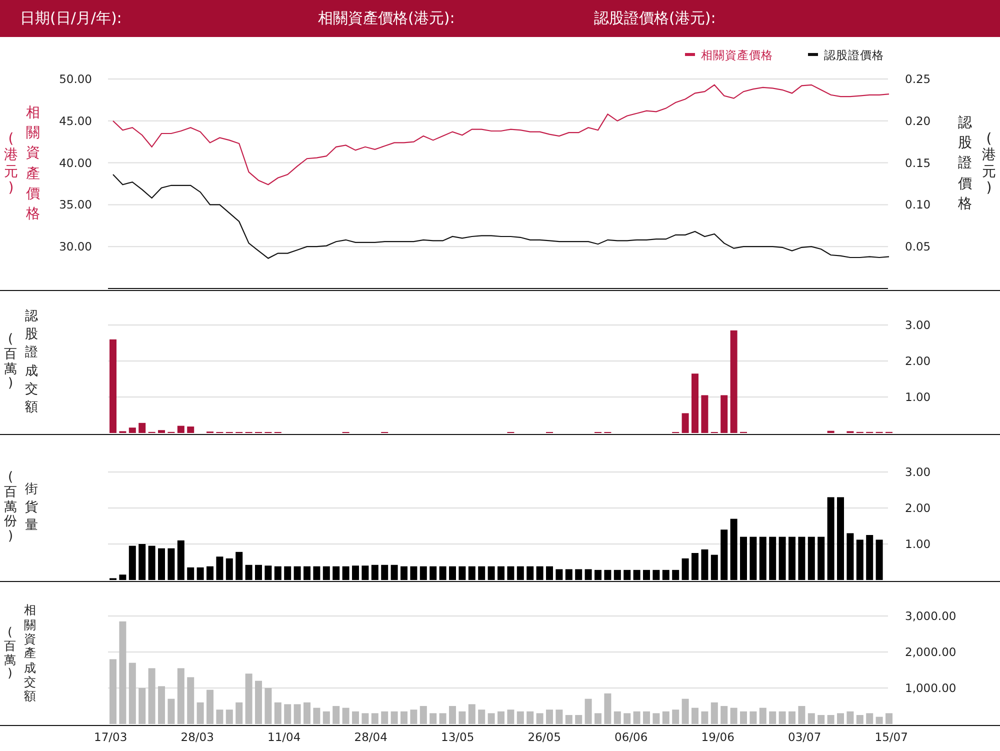  What do you see at coordinates (75, 205) in the screenshot?
I see `axis-tick-label: 35.00` at bounding box center [75, 205].